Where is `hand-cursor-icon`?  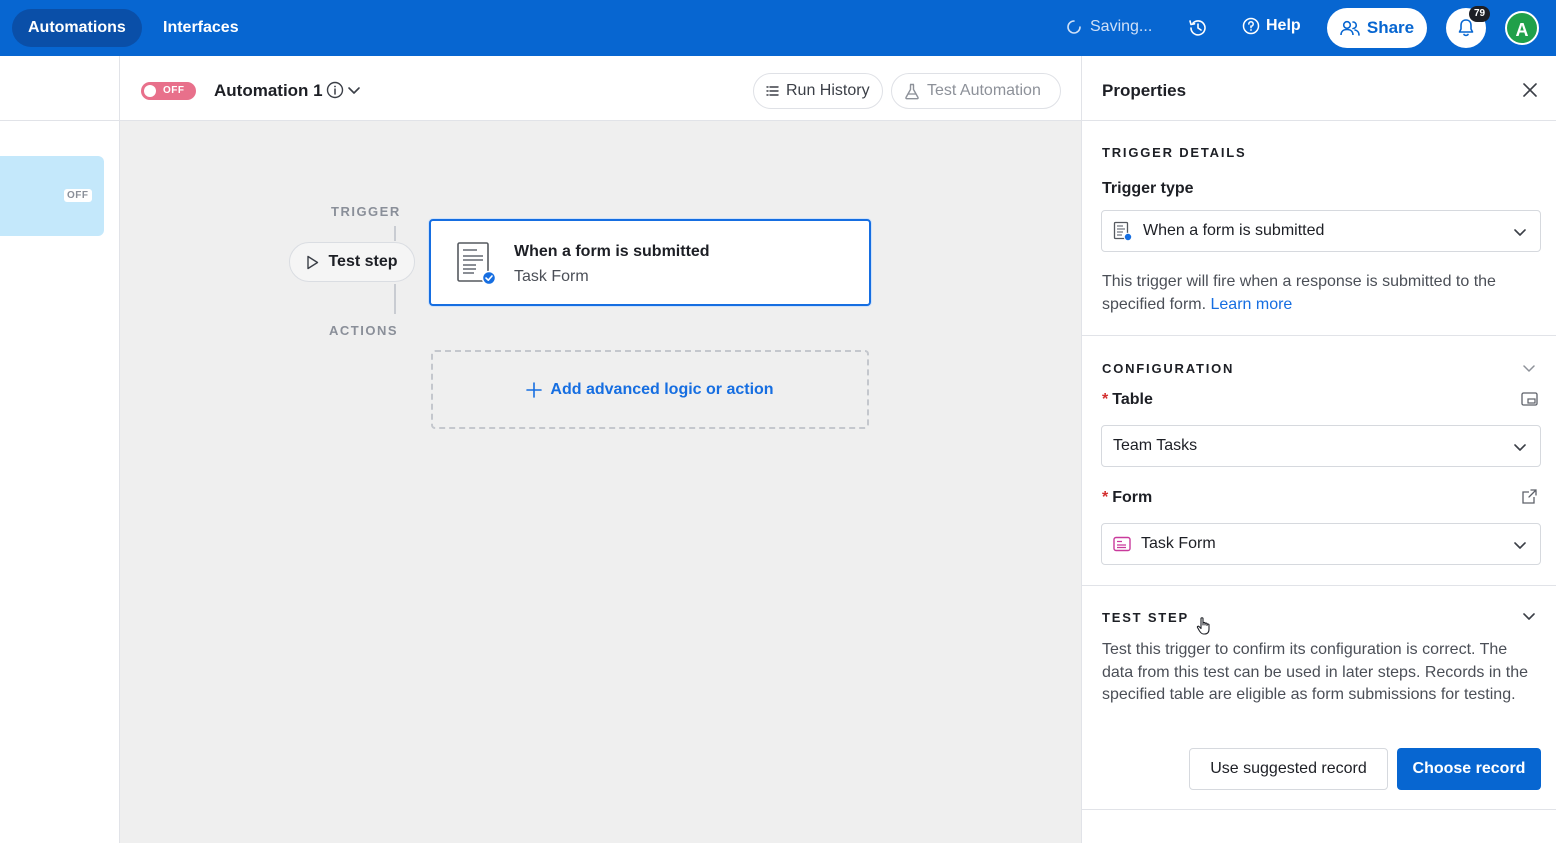
hand-cursor-icon is located at coordinates (1203, 626).